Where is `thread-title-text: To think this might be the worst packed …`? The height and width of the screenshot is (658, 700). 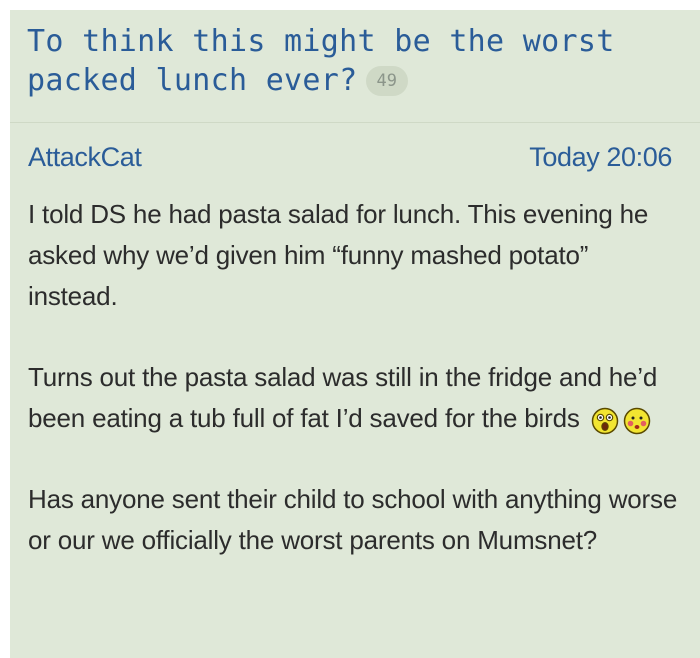 thread-title-text: To think this might be the worst packed … is located at coordinates (321, 61).